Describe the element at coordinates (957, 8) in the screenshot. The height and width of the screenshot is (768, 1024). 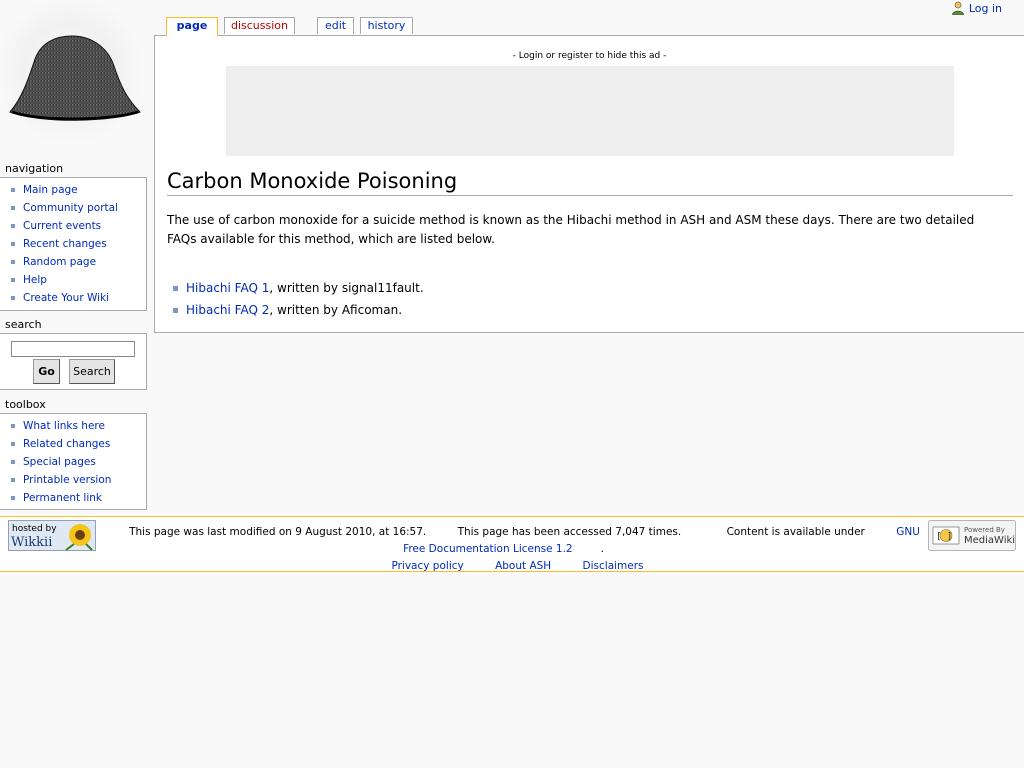
I see `user-icon` at that location.